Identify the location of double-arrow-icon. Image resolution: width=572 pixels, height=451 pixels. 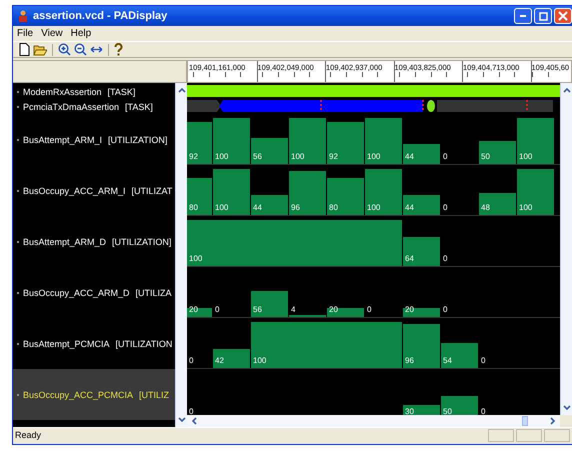
(96, 49).